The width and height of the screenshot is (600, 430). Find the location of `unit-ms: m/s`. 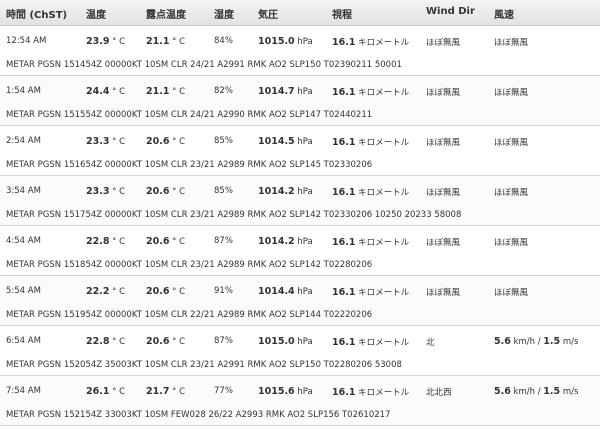

unit-ms: m/s is located at coordinates (570, 392).